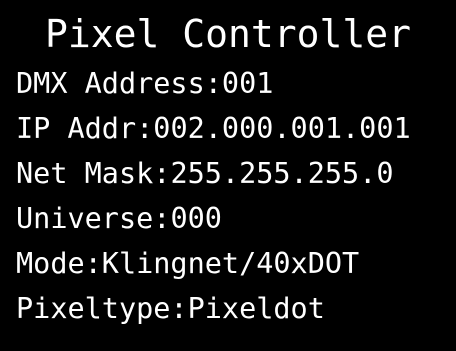 The height and width of the screenshot is (351, 456). What do you see at coordinates (119, 83) in the screenshot?
I see `dmx-address-label: DMX Address:` at bounding box center [119, 83].